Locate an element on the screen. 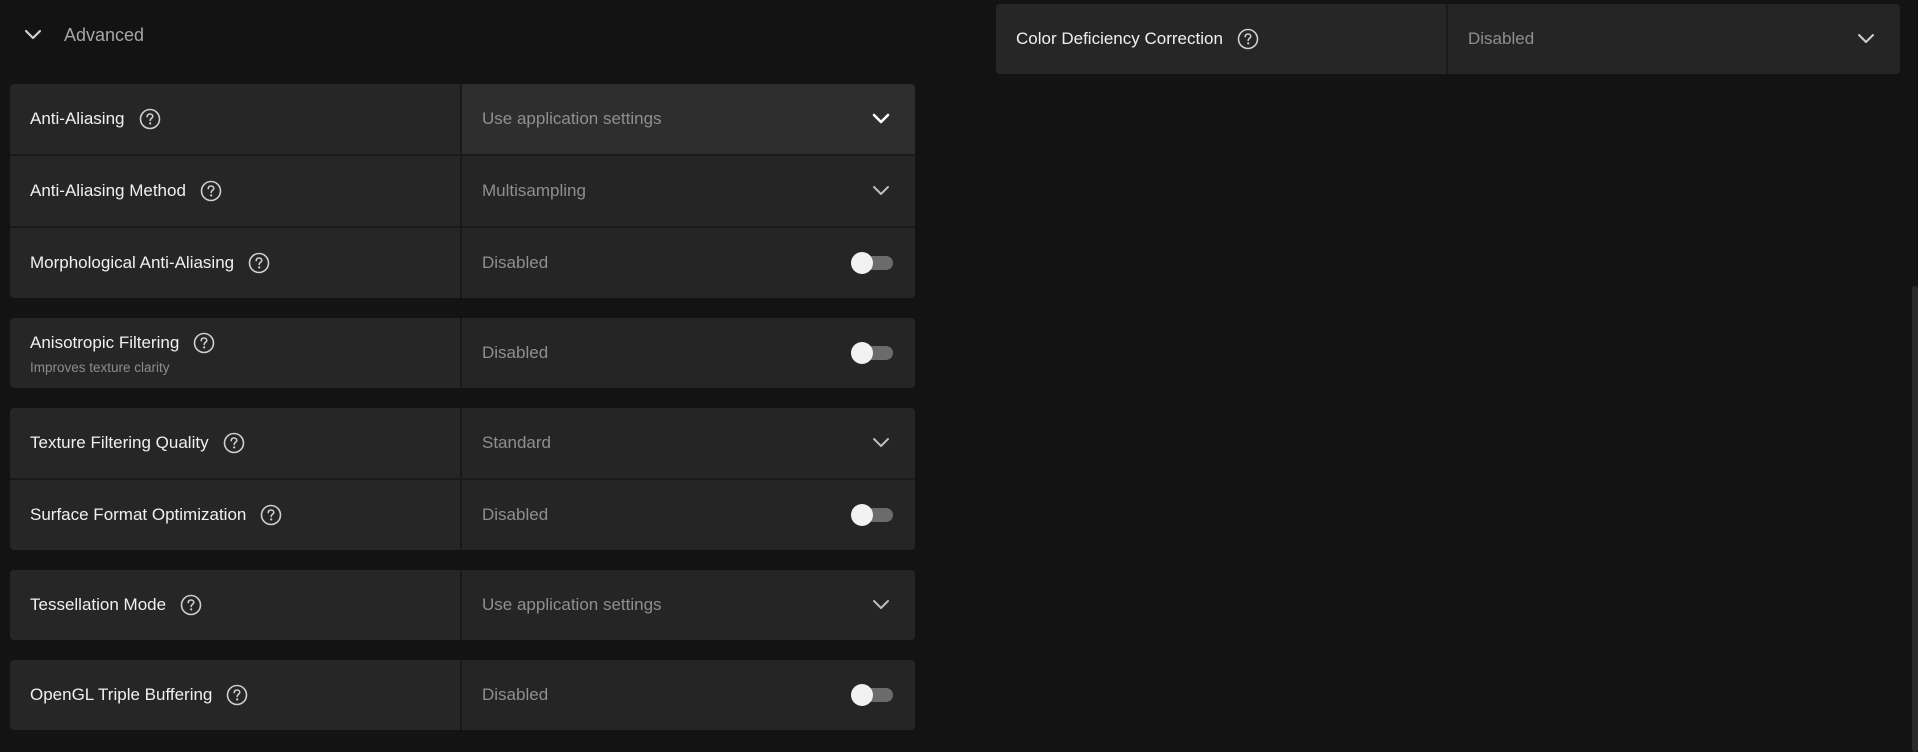 This screenshot has width=1918, height=752. tessellation-mode-dropdown: Use application settings is located at coordinates (688, 605).